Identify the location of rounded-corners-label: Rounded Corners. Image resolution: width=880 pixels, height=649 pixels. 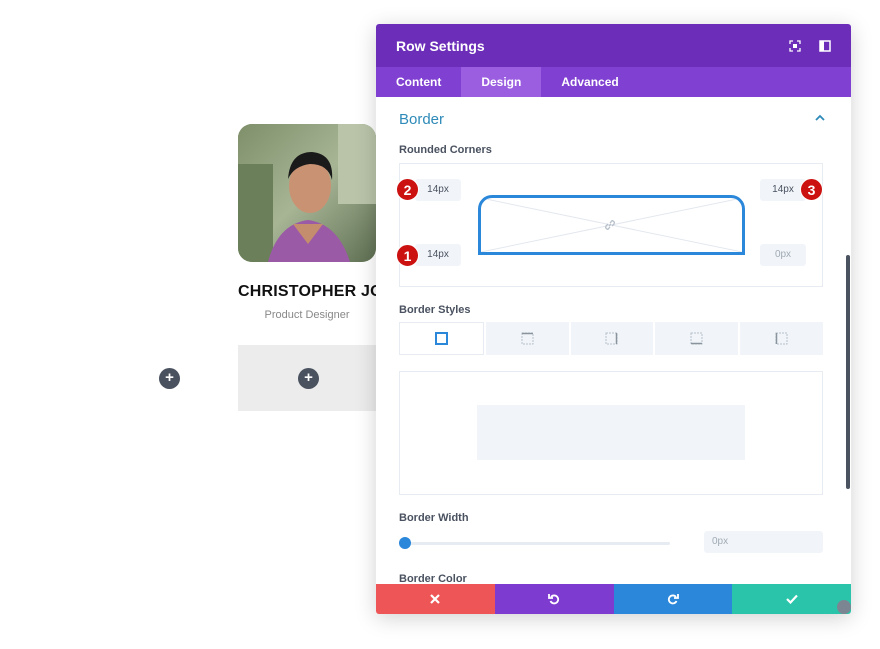
(445, 150).